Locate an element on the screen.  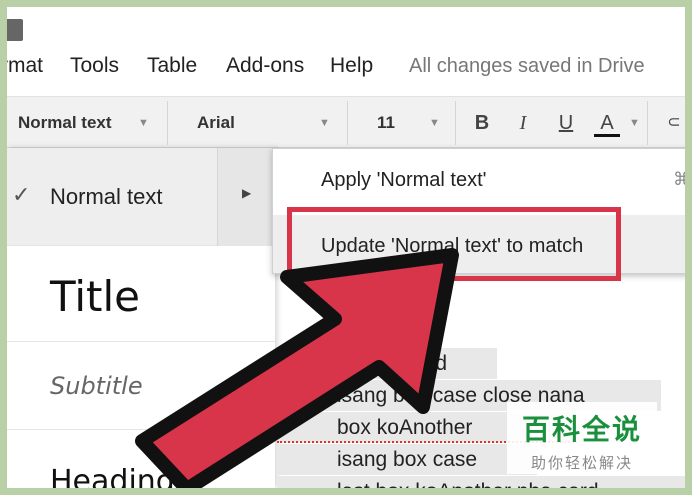
font-dropdown-value: Arial is located at coordinates (216, 122).